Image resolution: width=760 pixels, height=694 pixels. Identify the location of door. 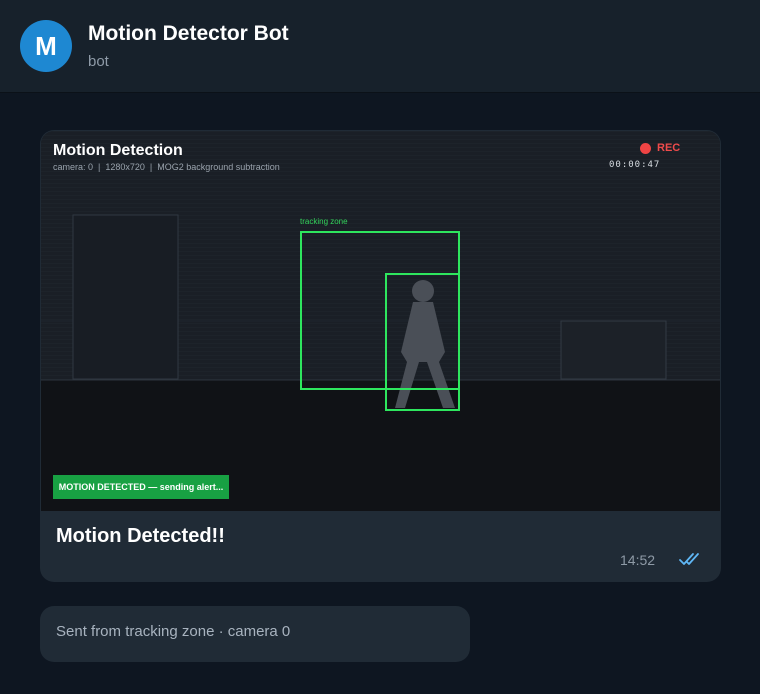
(125, 297).